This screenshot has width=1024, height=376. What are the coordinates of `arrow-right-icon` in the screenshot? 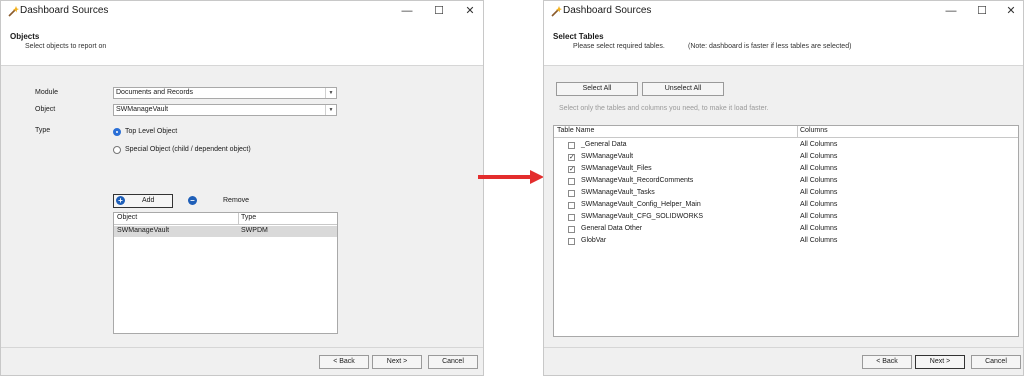 It's located at (511, 177).